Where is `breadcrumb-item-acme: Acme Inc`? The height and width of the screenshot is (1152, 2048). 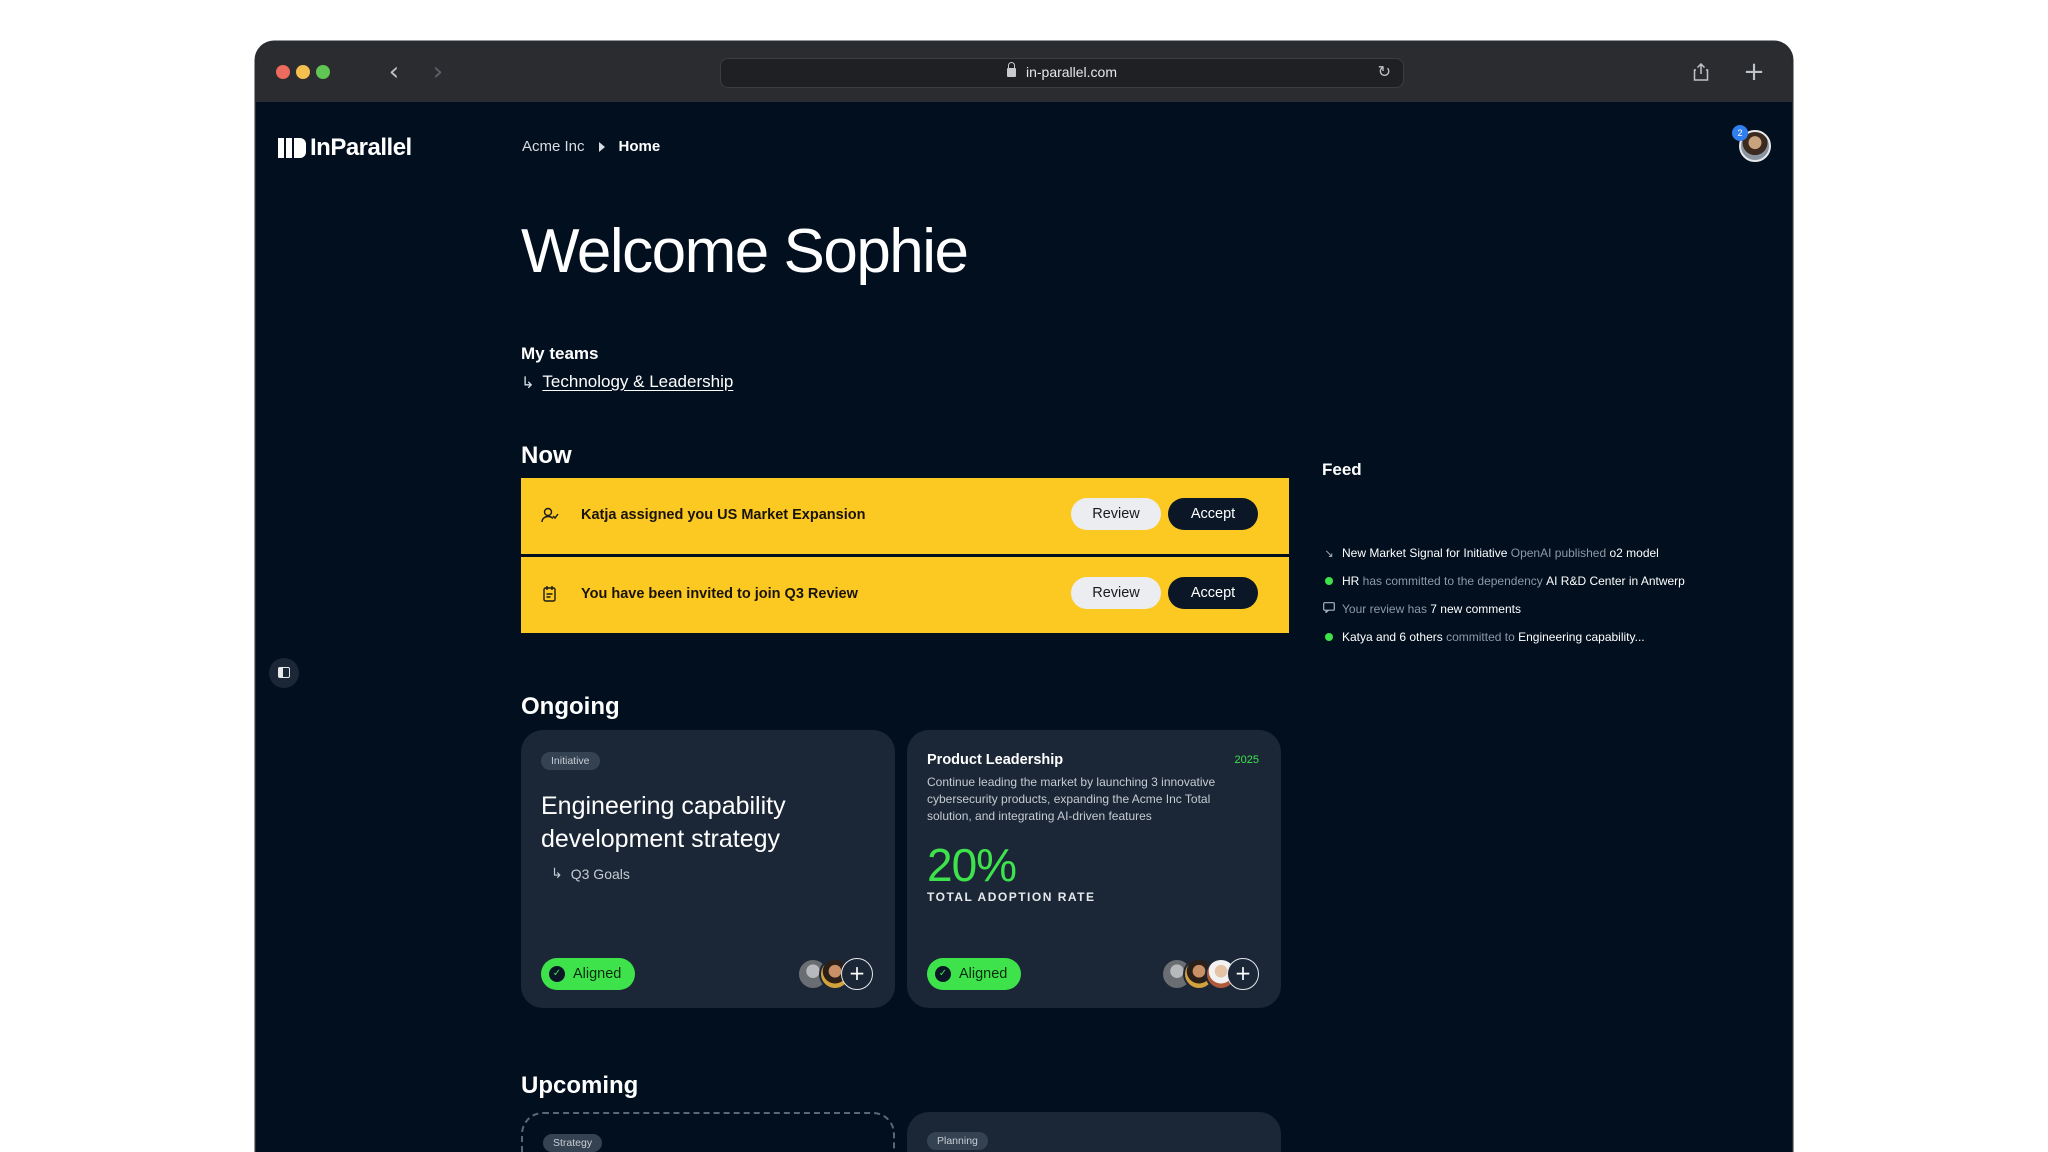
breadcrumb-item-acme: Acme Inc is located at coordinates (553, 146).